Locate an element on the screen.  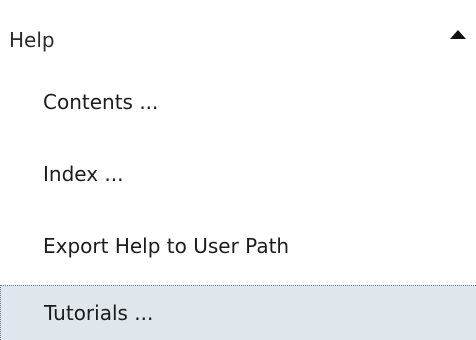
menu-item-label: Export Help to User Path is located at coordinates (166, 246).